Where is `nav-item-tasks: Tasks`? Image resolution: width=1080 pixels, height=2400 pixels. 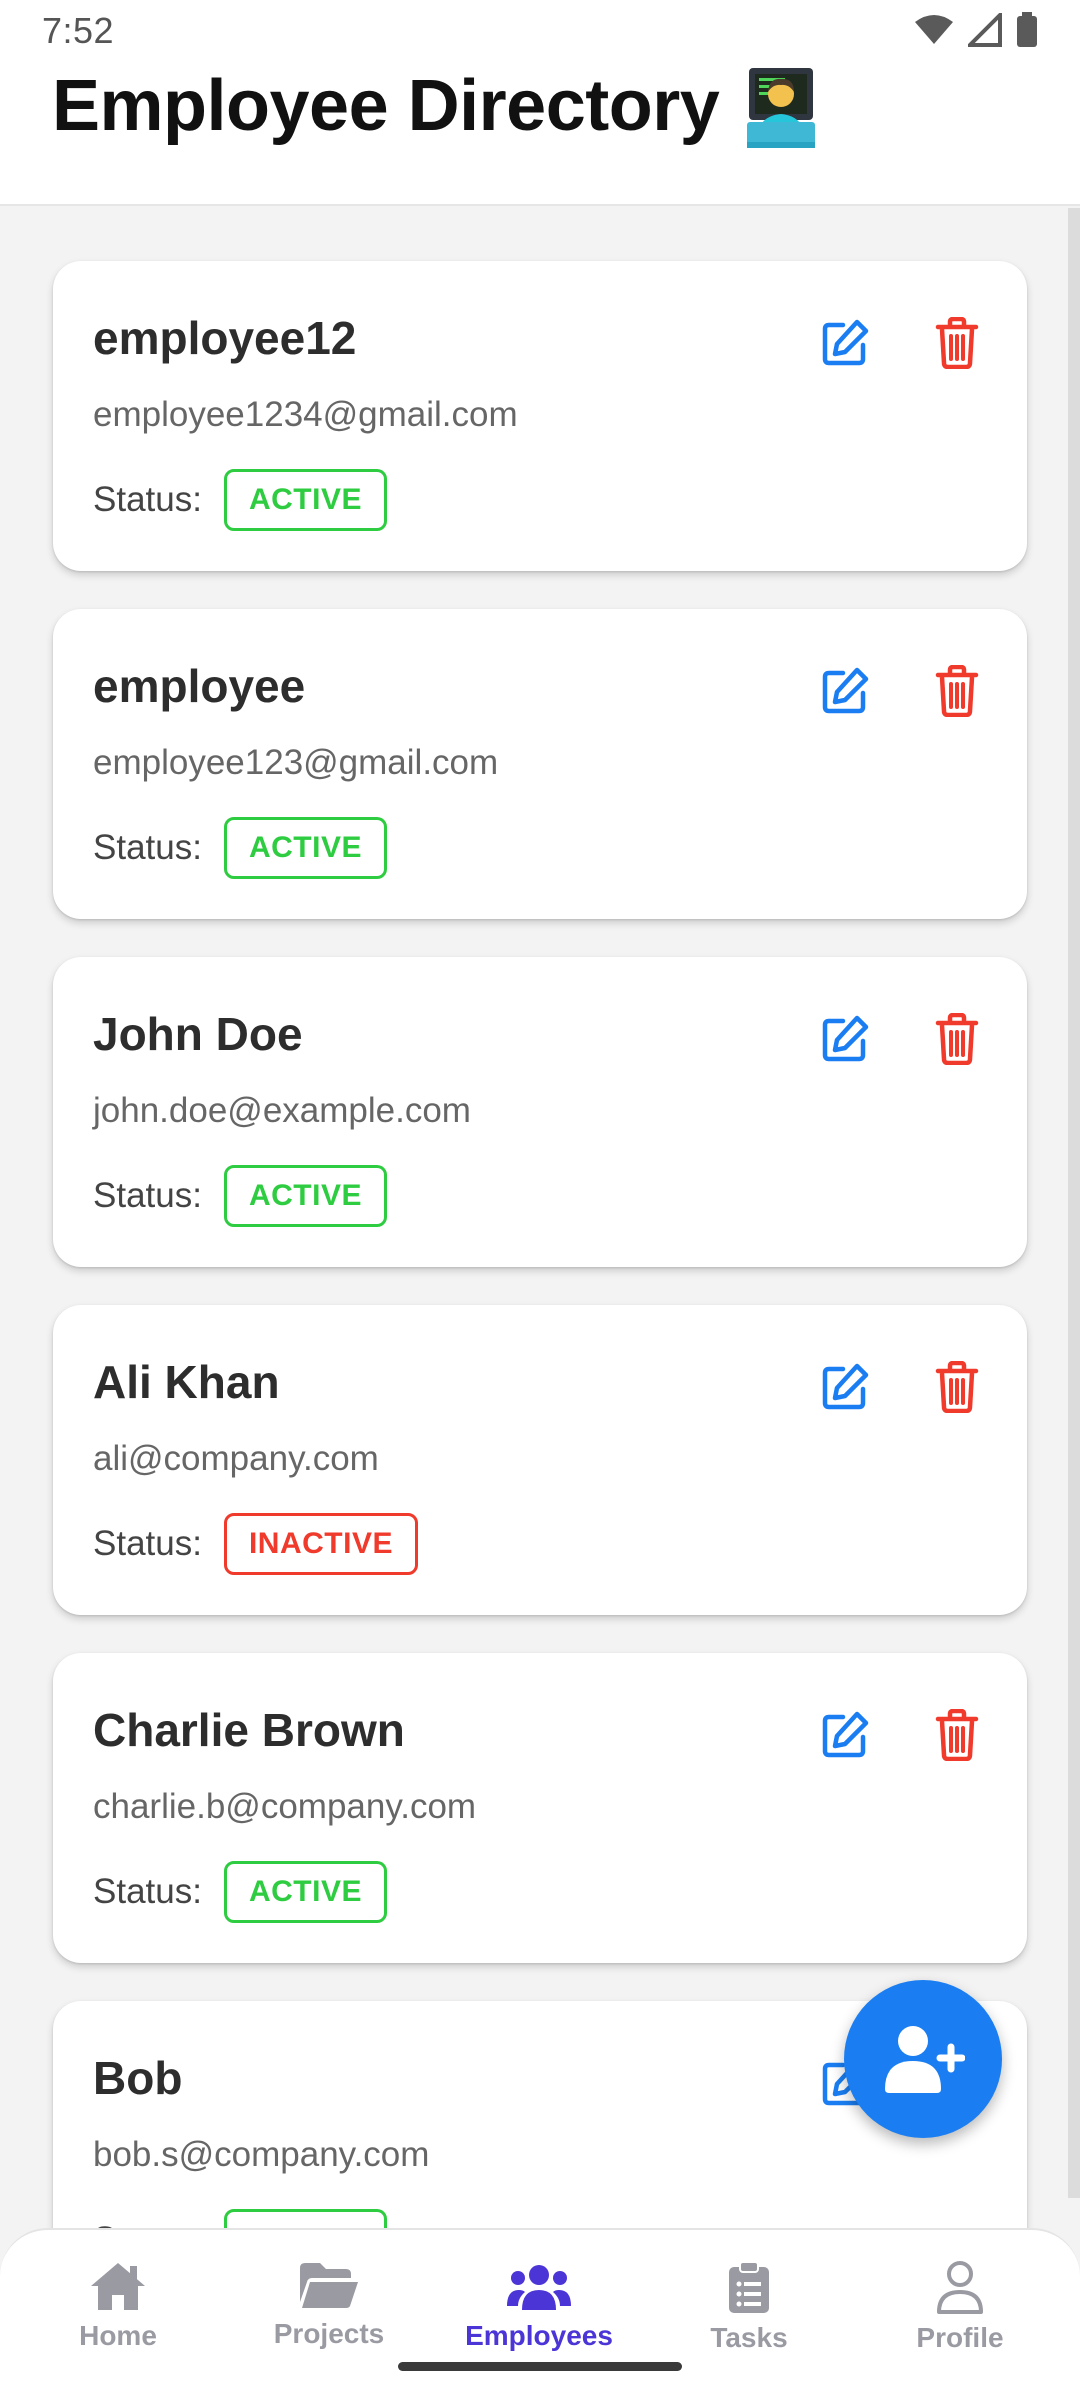 nav-item-tasks: Tasks is located at coordinates (749, 2315).